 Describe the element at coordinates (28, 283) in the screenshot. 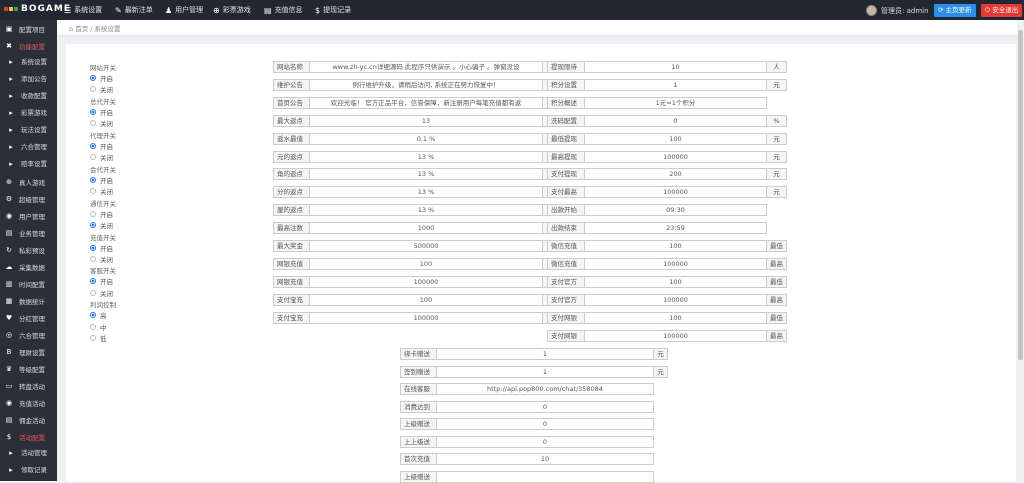

I see `sidebar-item: ▥ 时间配置` at that location.